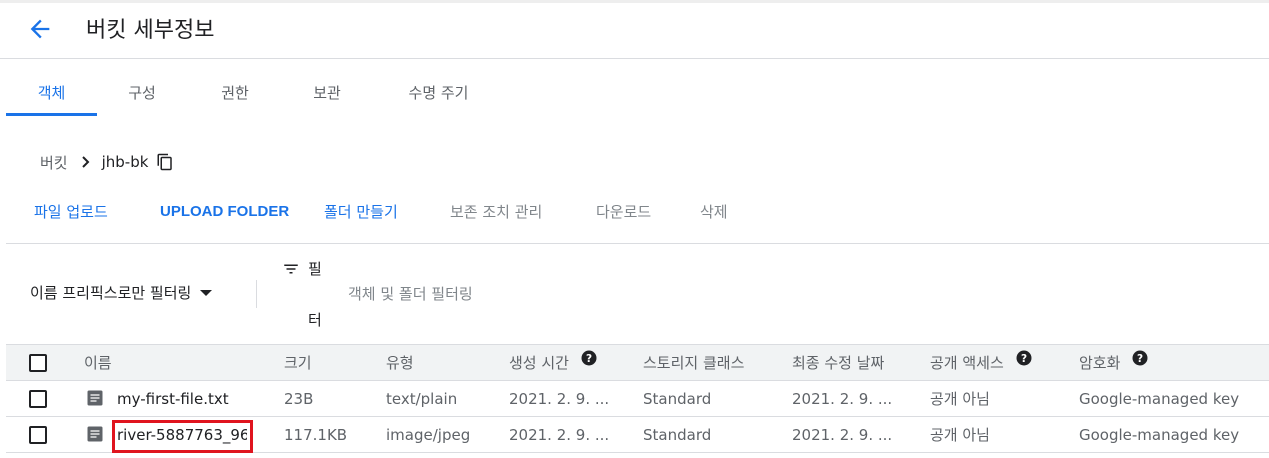 The height and width of the screenshot is (458, 1269). Describe the element at coordinates (38, 363) in the screenshot. I see `select-all-checkbox` at that location.